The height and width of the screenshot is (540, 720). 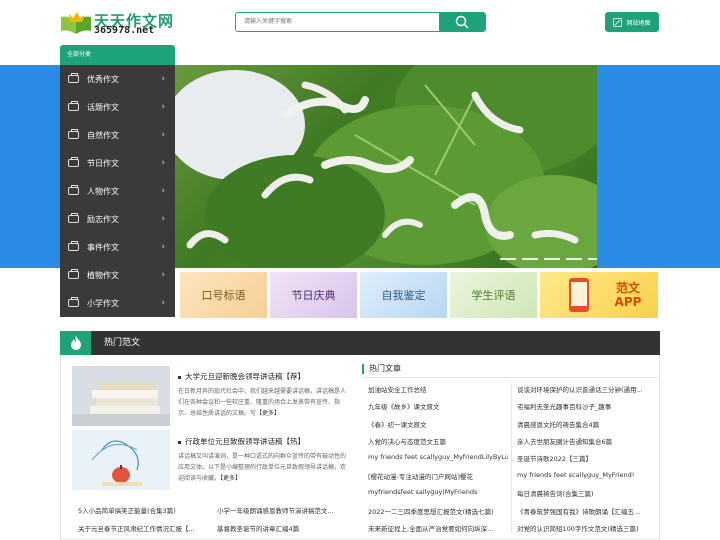 I want to click on article-title: 行政单位元旦致假领导讲话稿【热】, so click(x=241, y=441).